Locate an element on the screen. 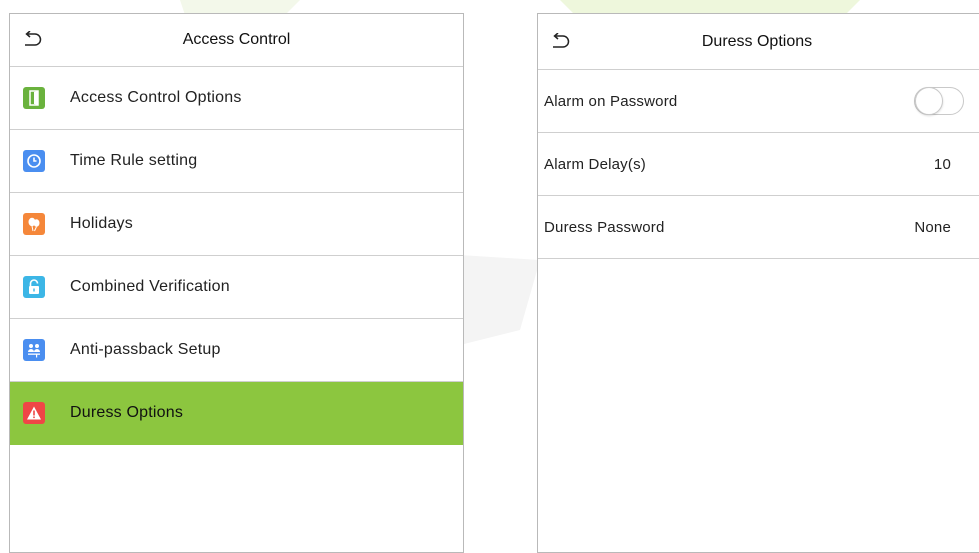 Image resolution: width=979 pixels, height=553 pixels. page-title: Access Control is located at coordinates (236, 39).